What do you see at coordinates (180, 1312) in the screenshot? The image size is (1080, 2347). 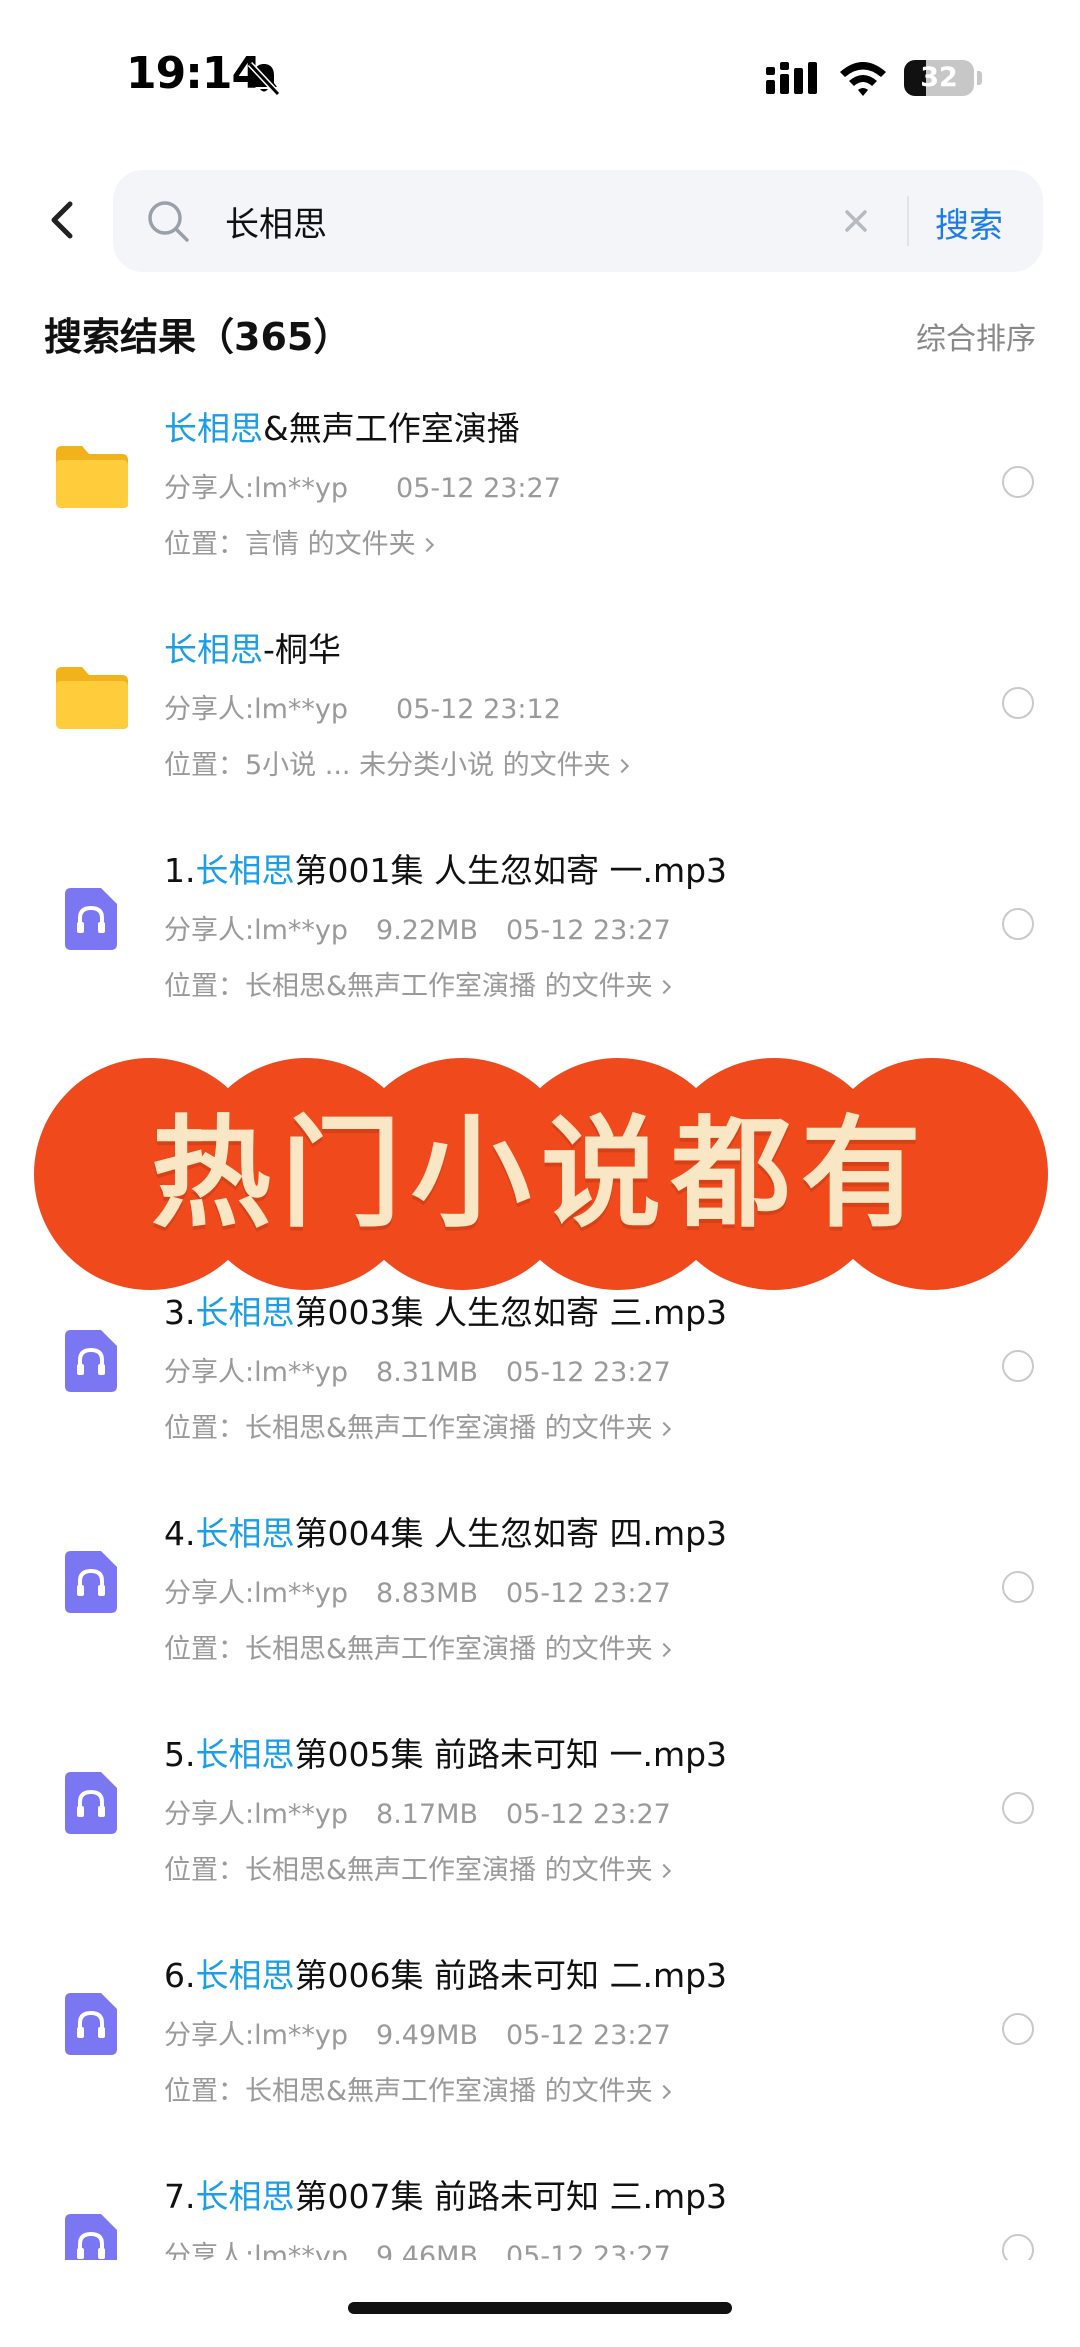 I see `item-title-prefix: 3.` at bounding box center [180, 1312].